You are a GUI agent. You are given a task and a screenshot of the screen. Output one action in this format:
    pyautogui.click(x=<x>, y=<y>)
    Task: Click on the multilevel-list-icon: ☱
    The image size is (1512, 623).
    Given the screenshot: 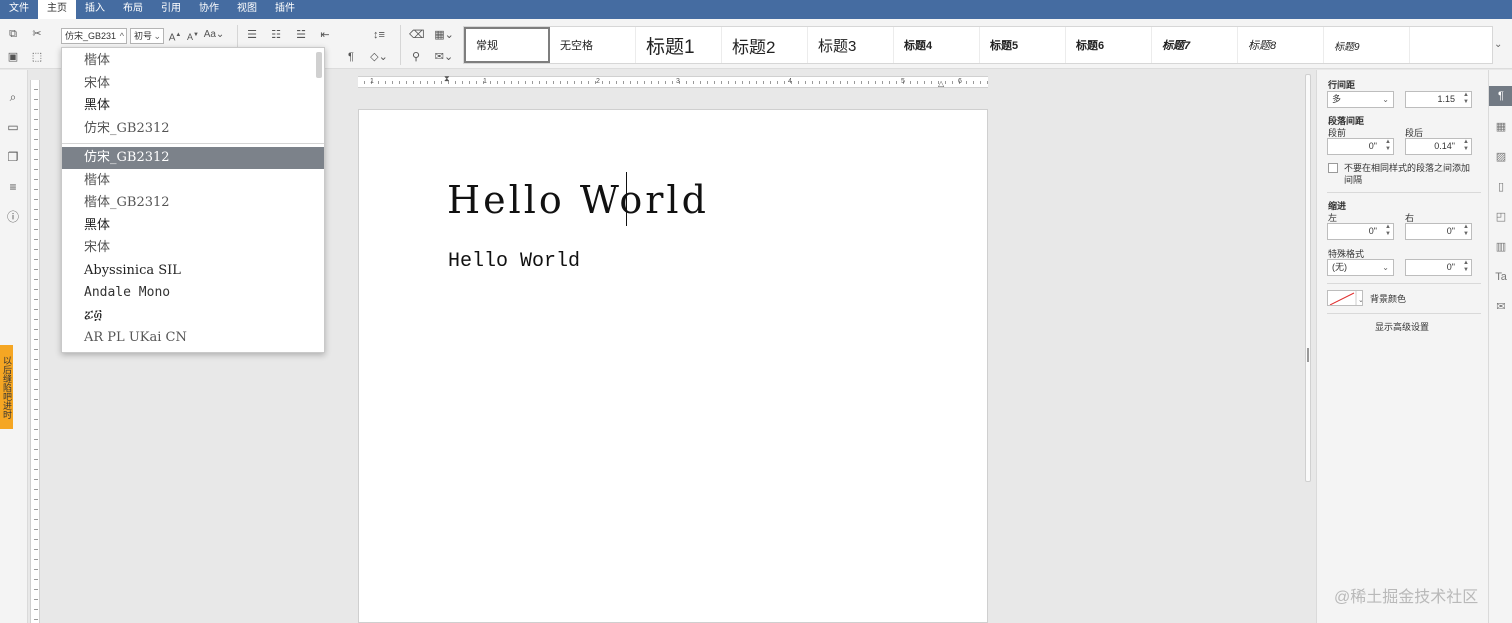 What is the action you would take?
    pyautogui.click(x=301, y=35)
    